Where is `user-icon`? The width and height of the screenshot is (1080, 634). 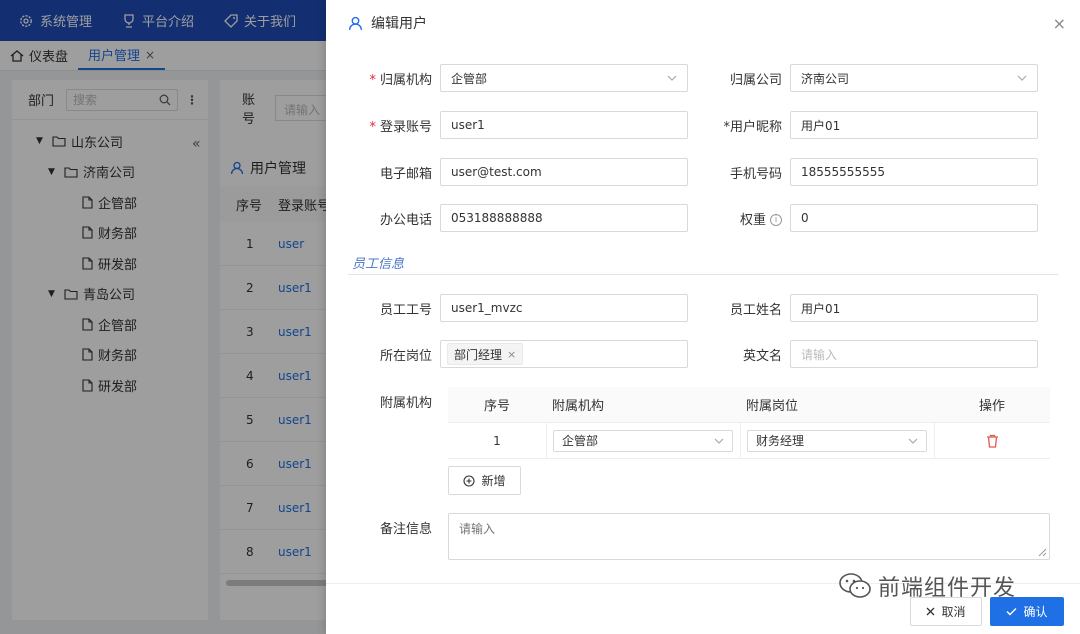
user-icon is located at coordinates (355, 23).